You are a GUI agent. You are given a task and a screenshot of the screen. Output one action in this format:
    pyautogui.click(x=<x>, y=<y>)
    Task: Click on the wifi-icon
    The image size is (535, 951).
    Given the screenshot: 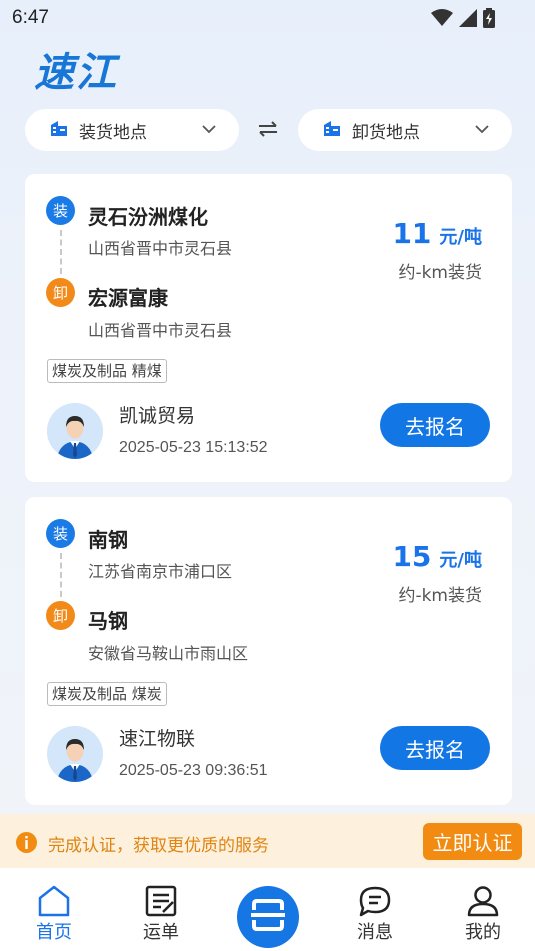 What is the action you would take?
    pyautogui.click(x=442, y=20)
    